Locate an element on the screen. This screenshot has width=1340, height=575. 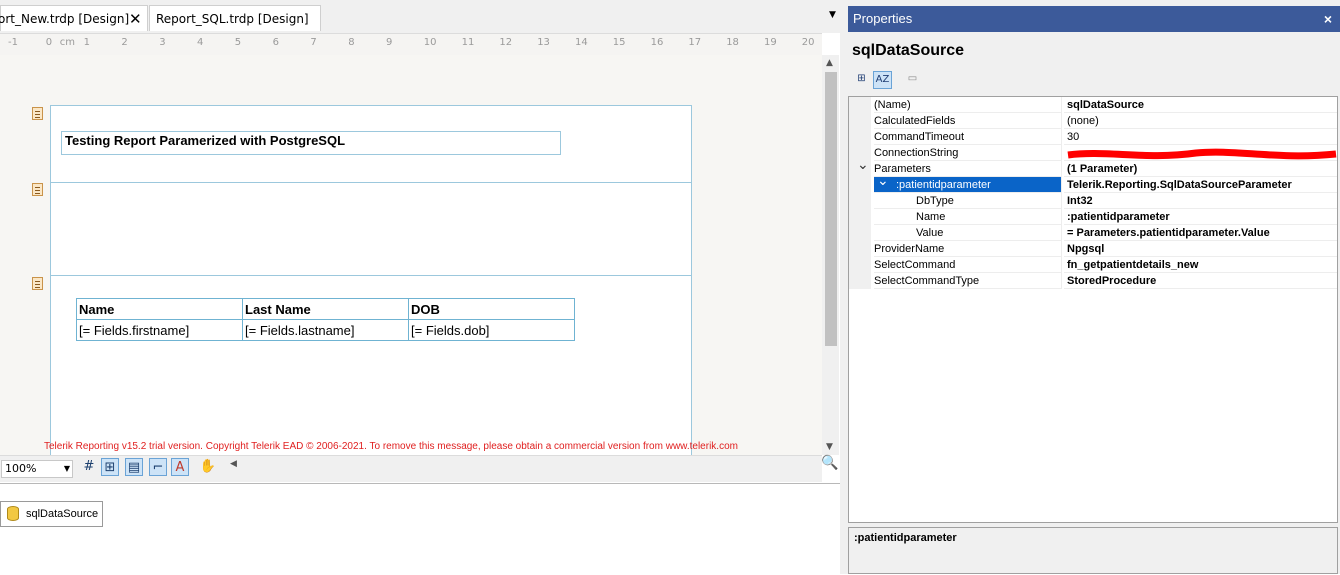
property-name: CalculatedFields is located at coordinates (968, 121).